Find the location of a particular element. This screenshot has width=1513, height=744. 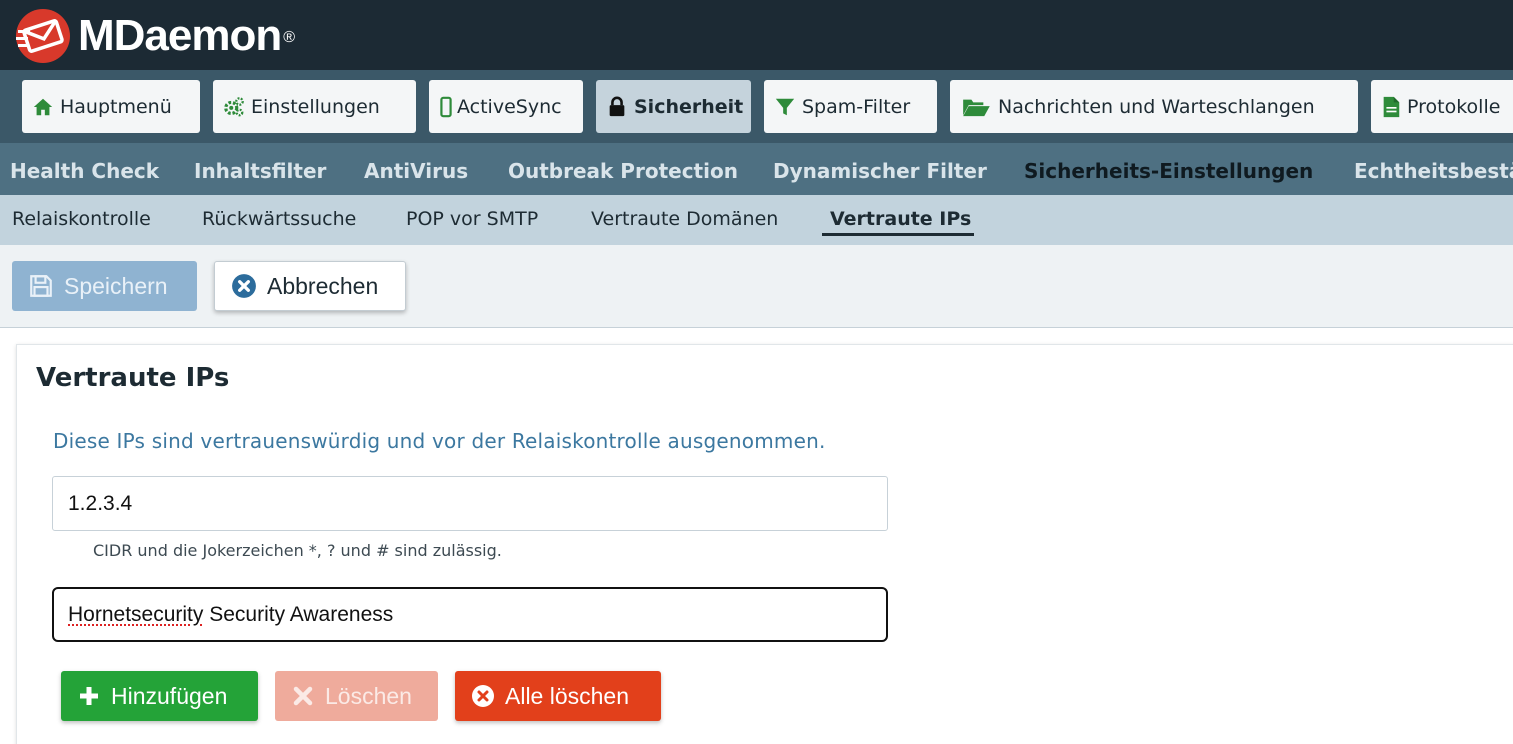

nav-label: Hauptmenü is located at coordinates (116, 107).